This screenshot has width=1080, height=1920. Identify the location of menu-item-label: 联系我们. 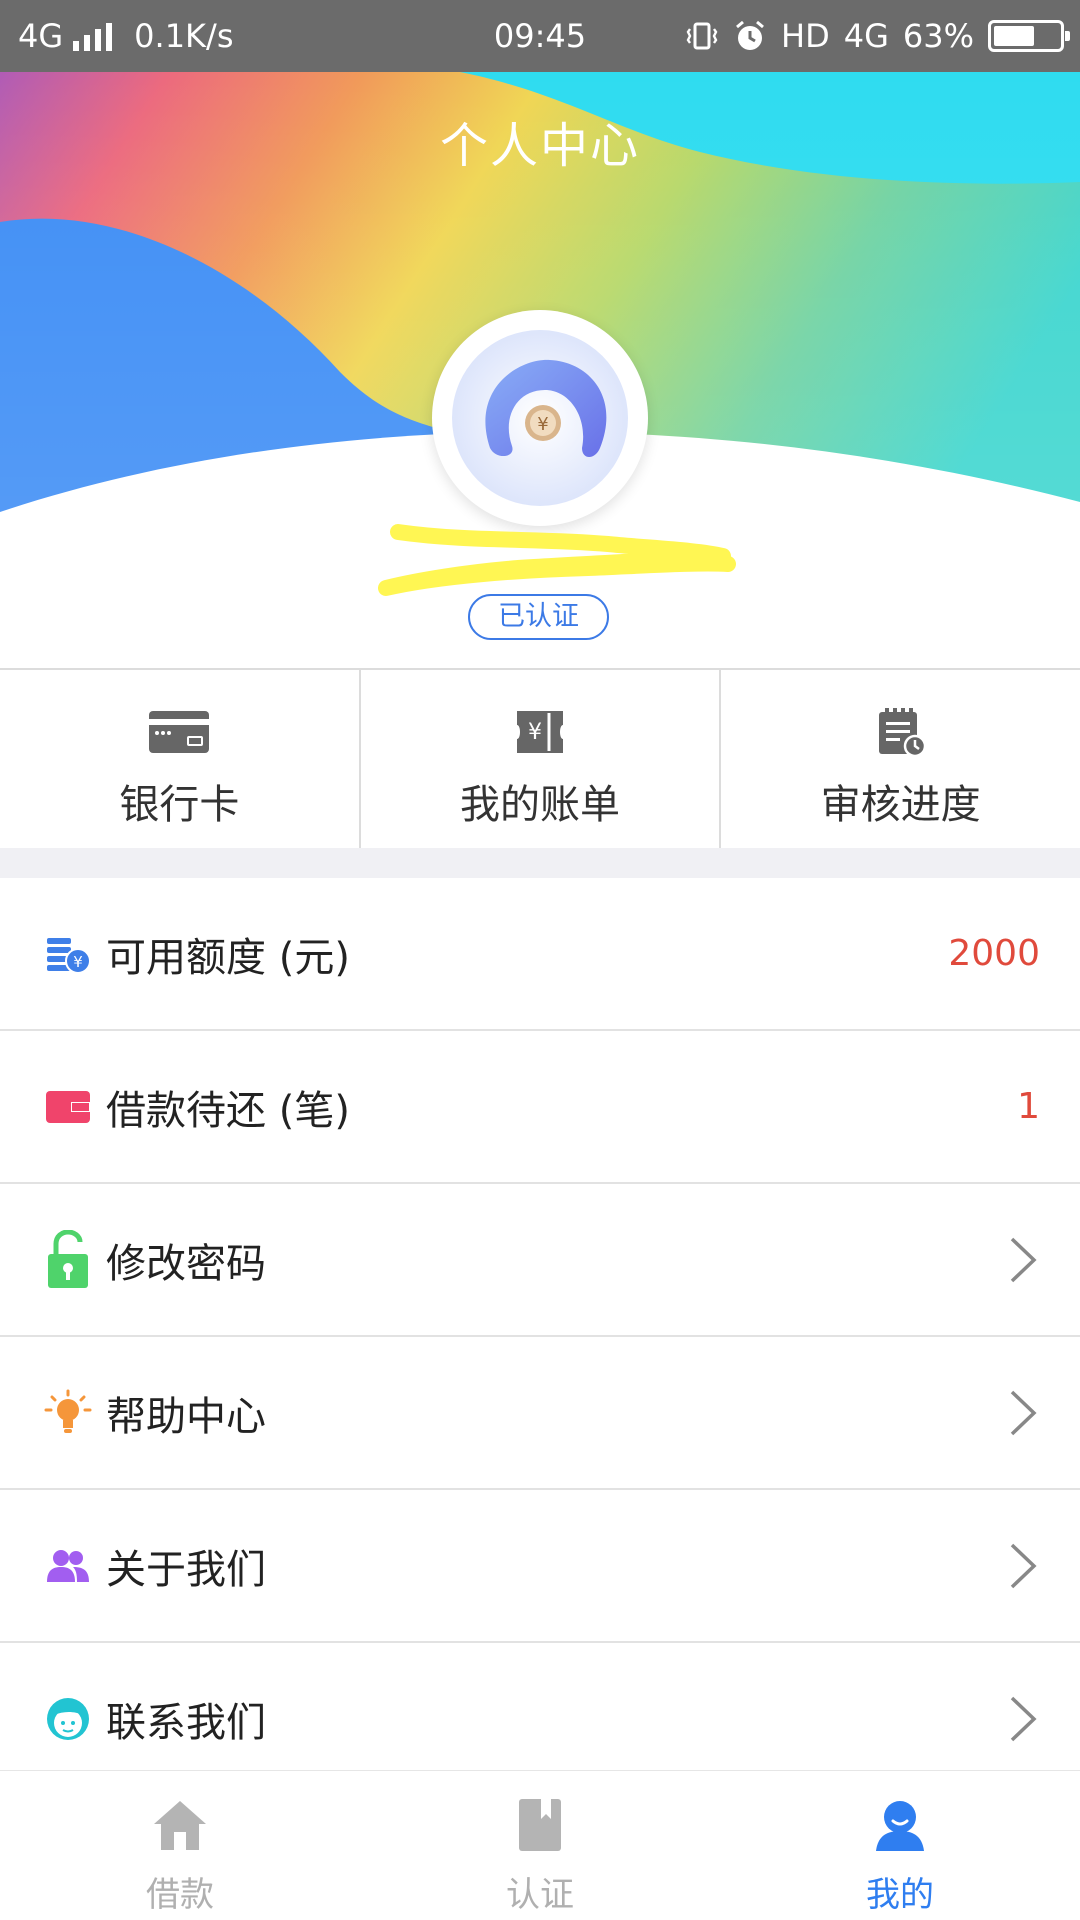
(186, 1722).